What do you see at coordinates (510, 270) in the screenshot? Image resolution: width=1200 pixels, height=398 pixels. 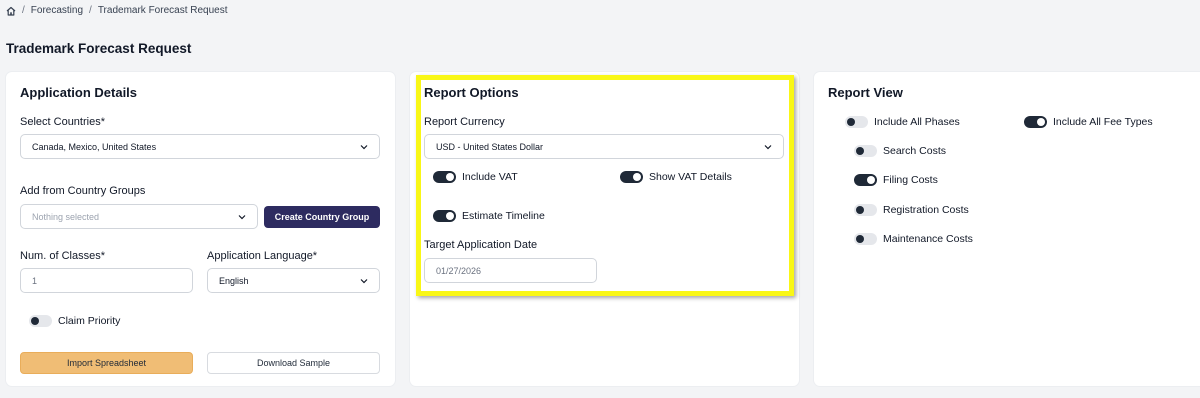 I see `target-date-input: 01/27/2026` at bounding box center [510, 270].